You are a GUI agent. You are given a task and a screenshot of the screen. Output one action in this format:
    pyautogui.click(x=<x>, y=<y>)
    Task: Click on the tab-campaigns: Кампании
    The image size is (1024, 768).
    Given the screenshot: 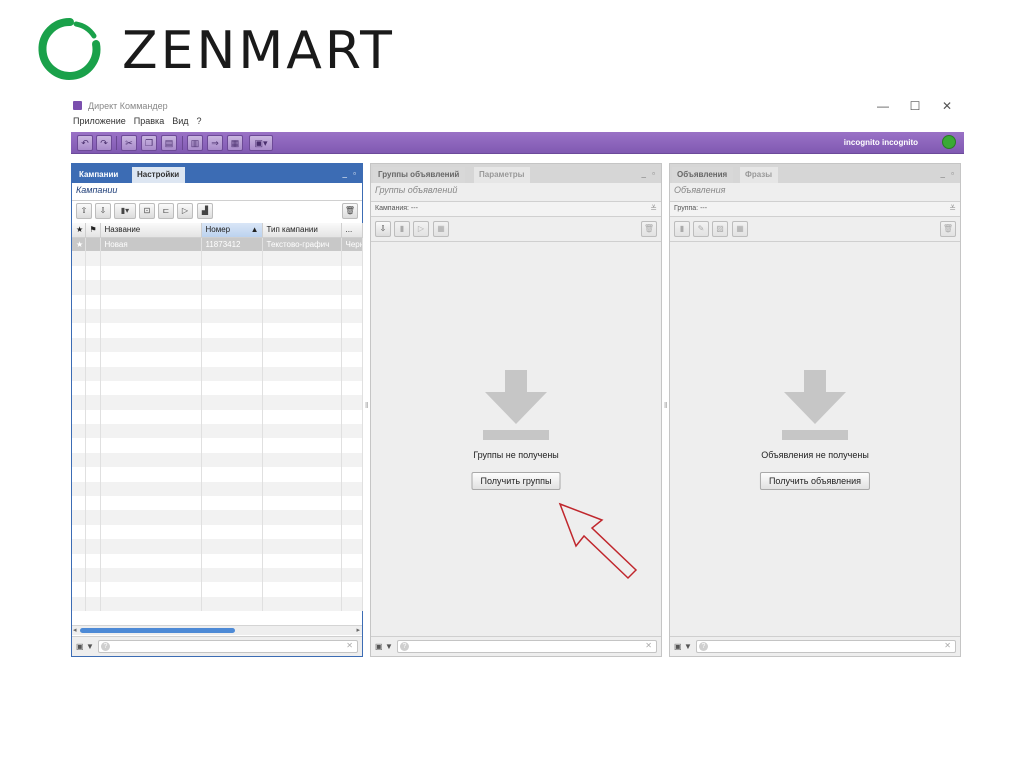 What is the action you would take?
    pyautogui.click(x=99, y=175)
    